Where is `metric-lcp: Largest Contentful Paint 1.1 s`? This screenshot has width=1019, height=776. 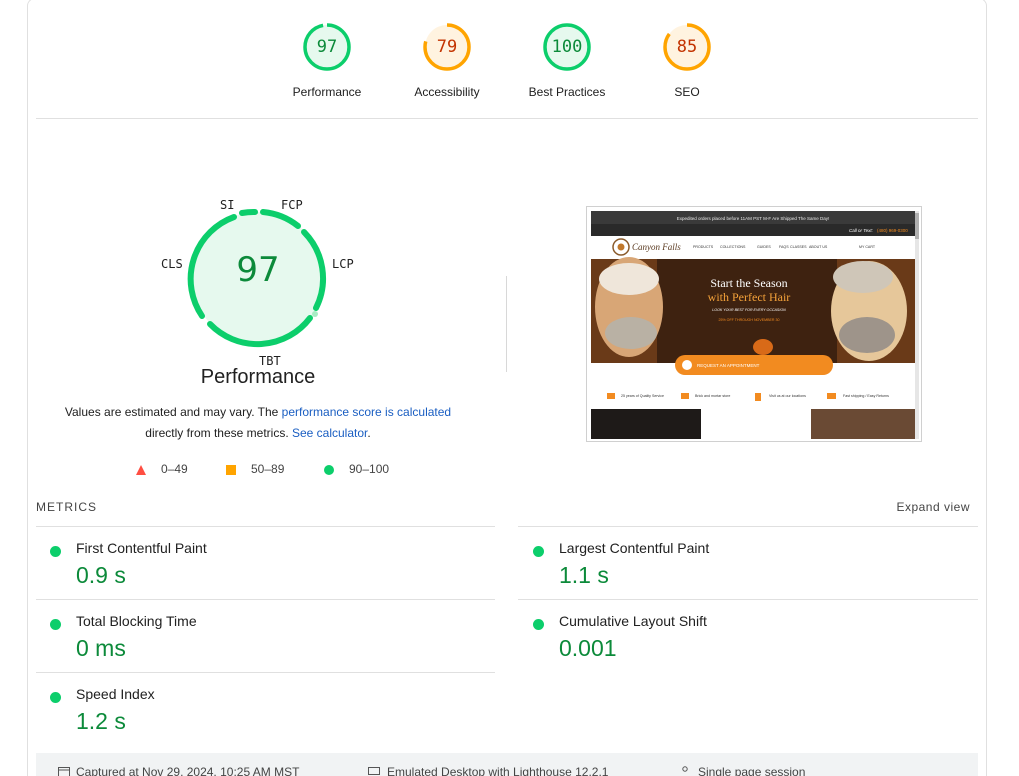 metric-lcp: Largest Contentful Paint 1.1 s is located at coordinates (743, 570).